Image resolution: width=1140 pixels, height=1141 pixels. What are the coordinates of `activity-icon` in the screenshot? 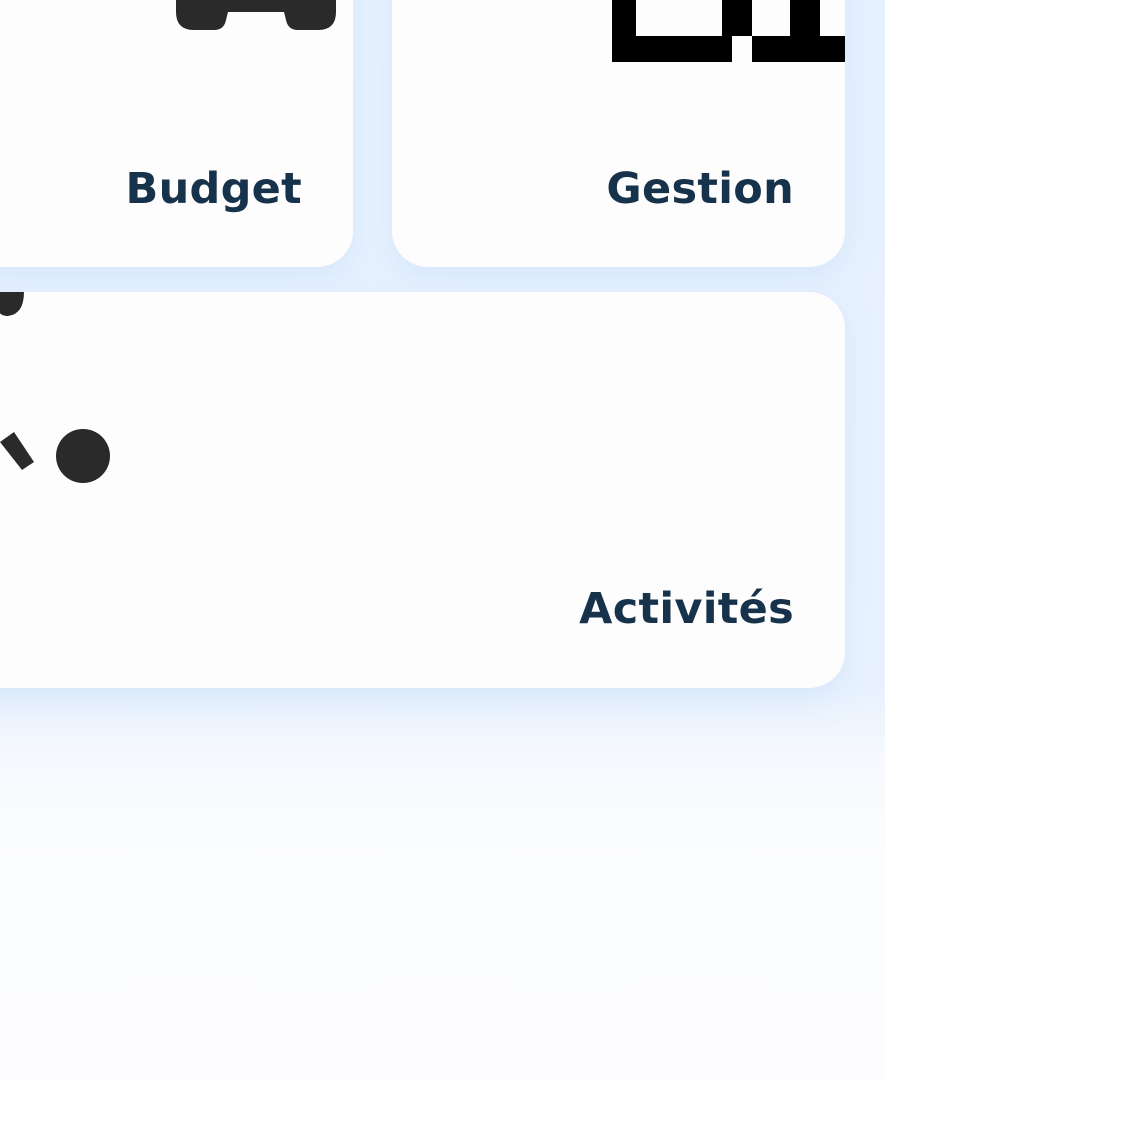 It's located at (55, 387).